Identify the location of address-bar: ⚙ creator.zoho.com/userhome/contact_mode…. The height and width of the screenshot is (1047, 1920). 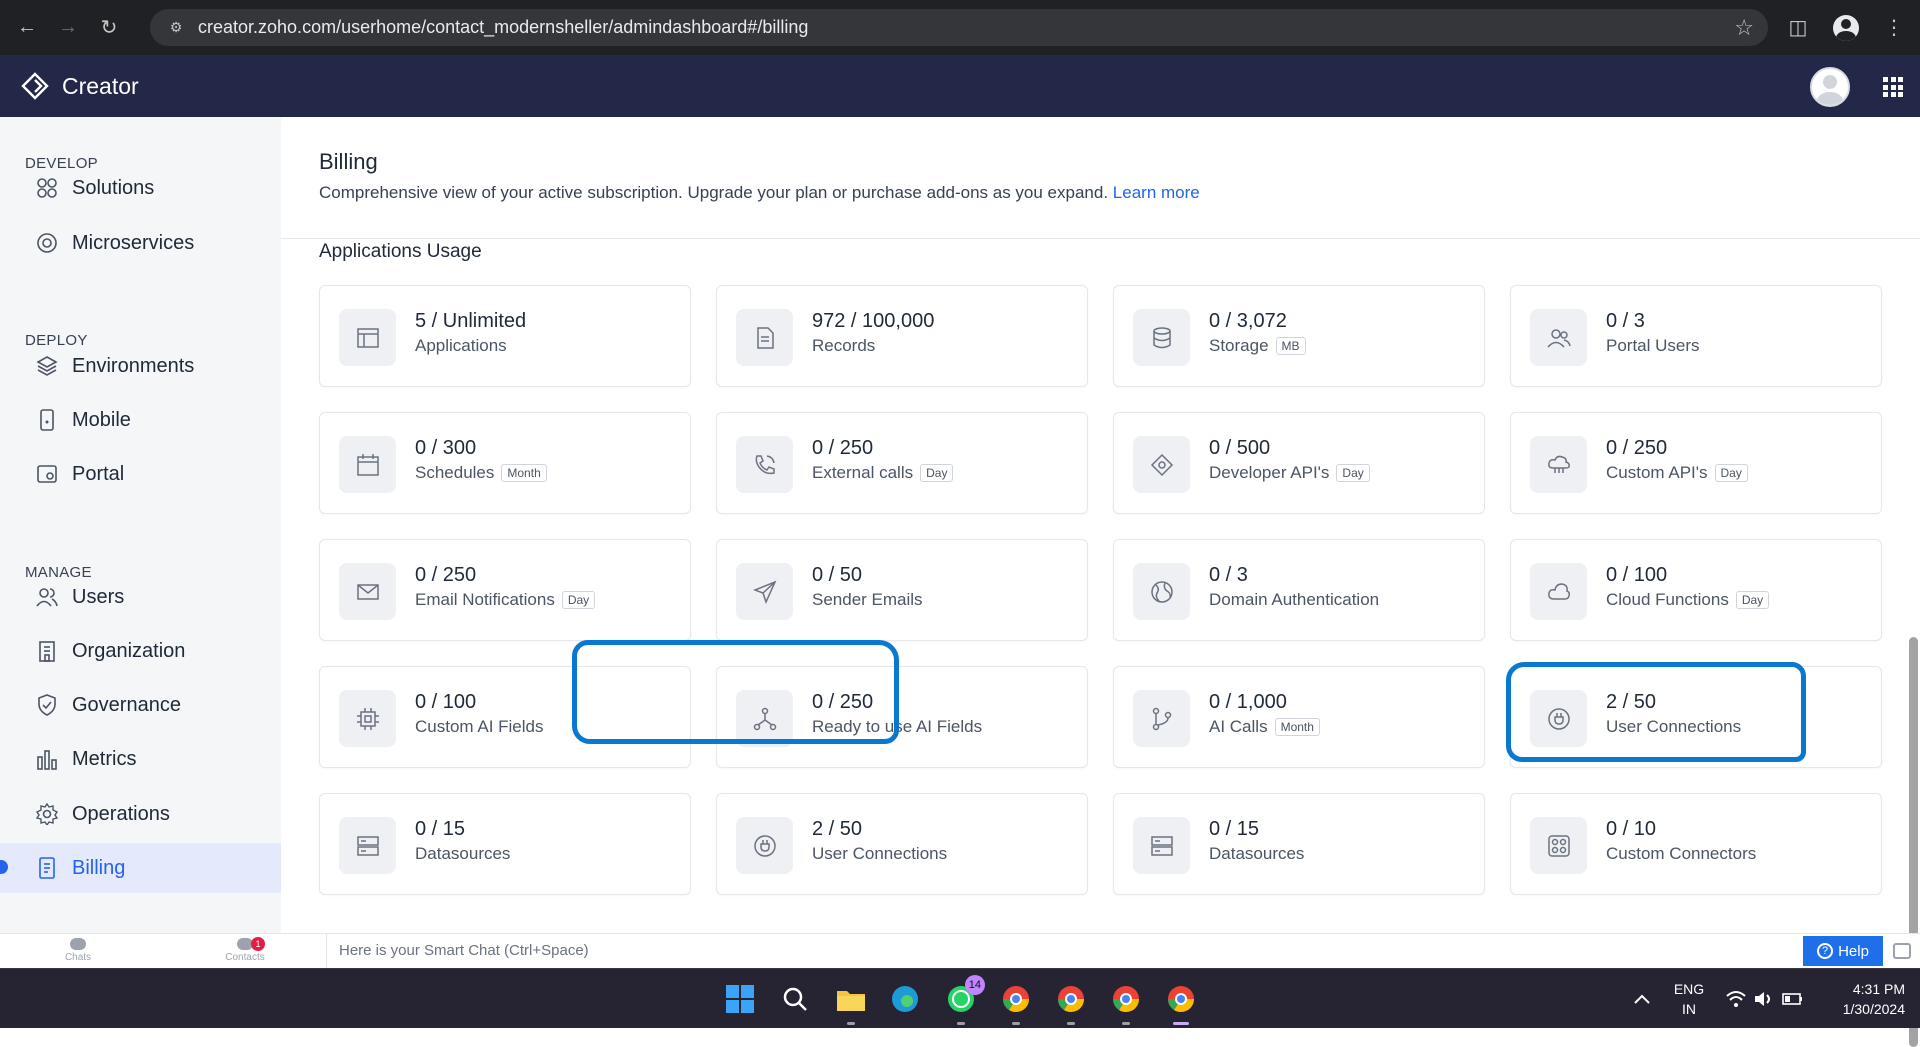
(959, 27).